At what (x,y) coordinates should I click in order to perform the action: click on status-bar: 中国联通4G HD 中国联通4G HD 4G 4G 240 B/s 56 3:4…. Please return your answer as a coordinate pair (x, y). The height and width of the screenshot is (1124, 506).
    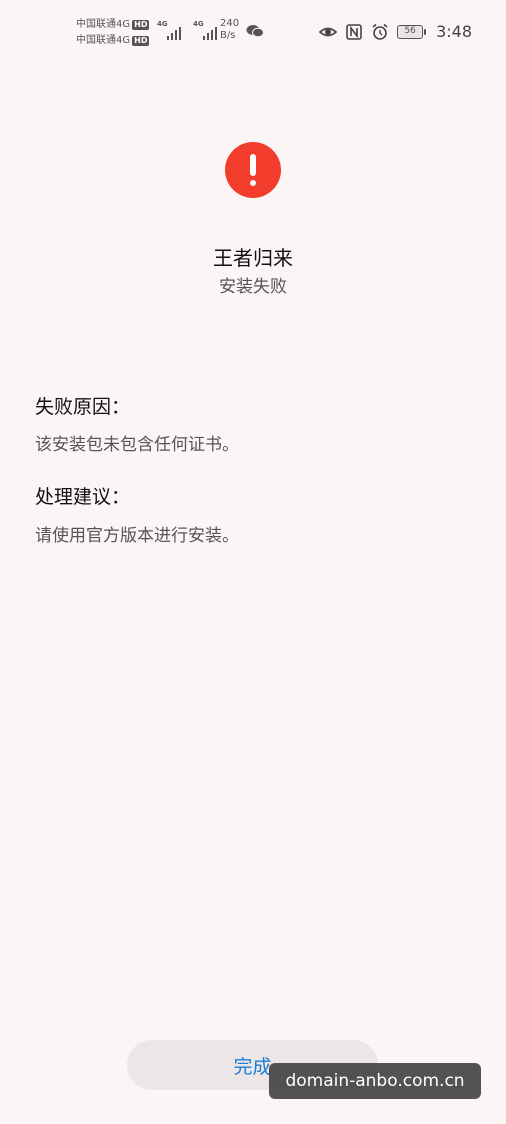
    Looking at the image, I should click on (253, 30).